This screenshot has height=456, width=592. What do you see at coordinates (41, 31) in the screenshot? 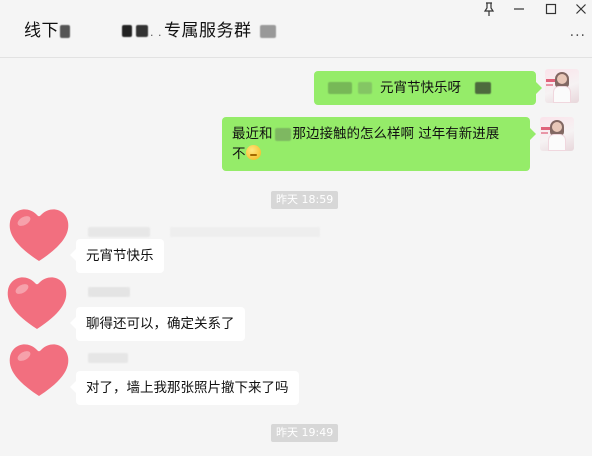
I see `chat-title-prefix: 线下` at bounding box center [41, 31].